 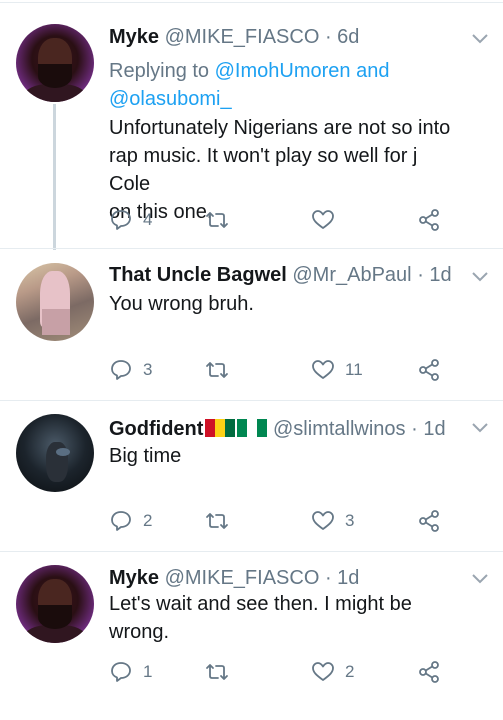 I want to click on mention-link: @olasubomi_, so click(x=170, y=99).